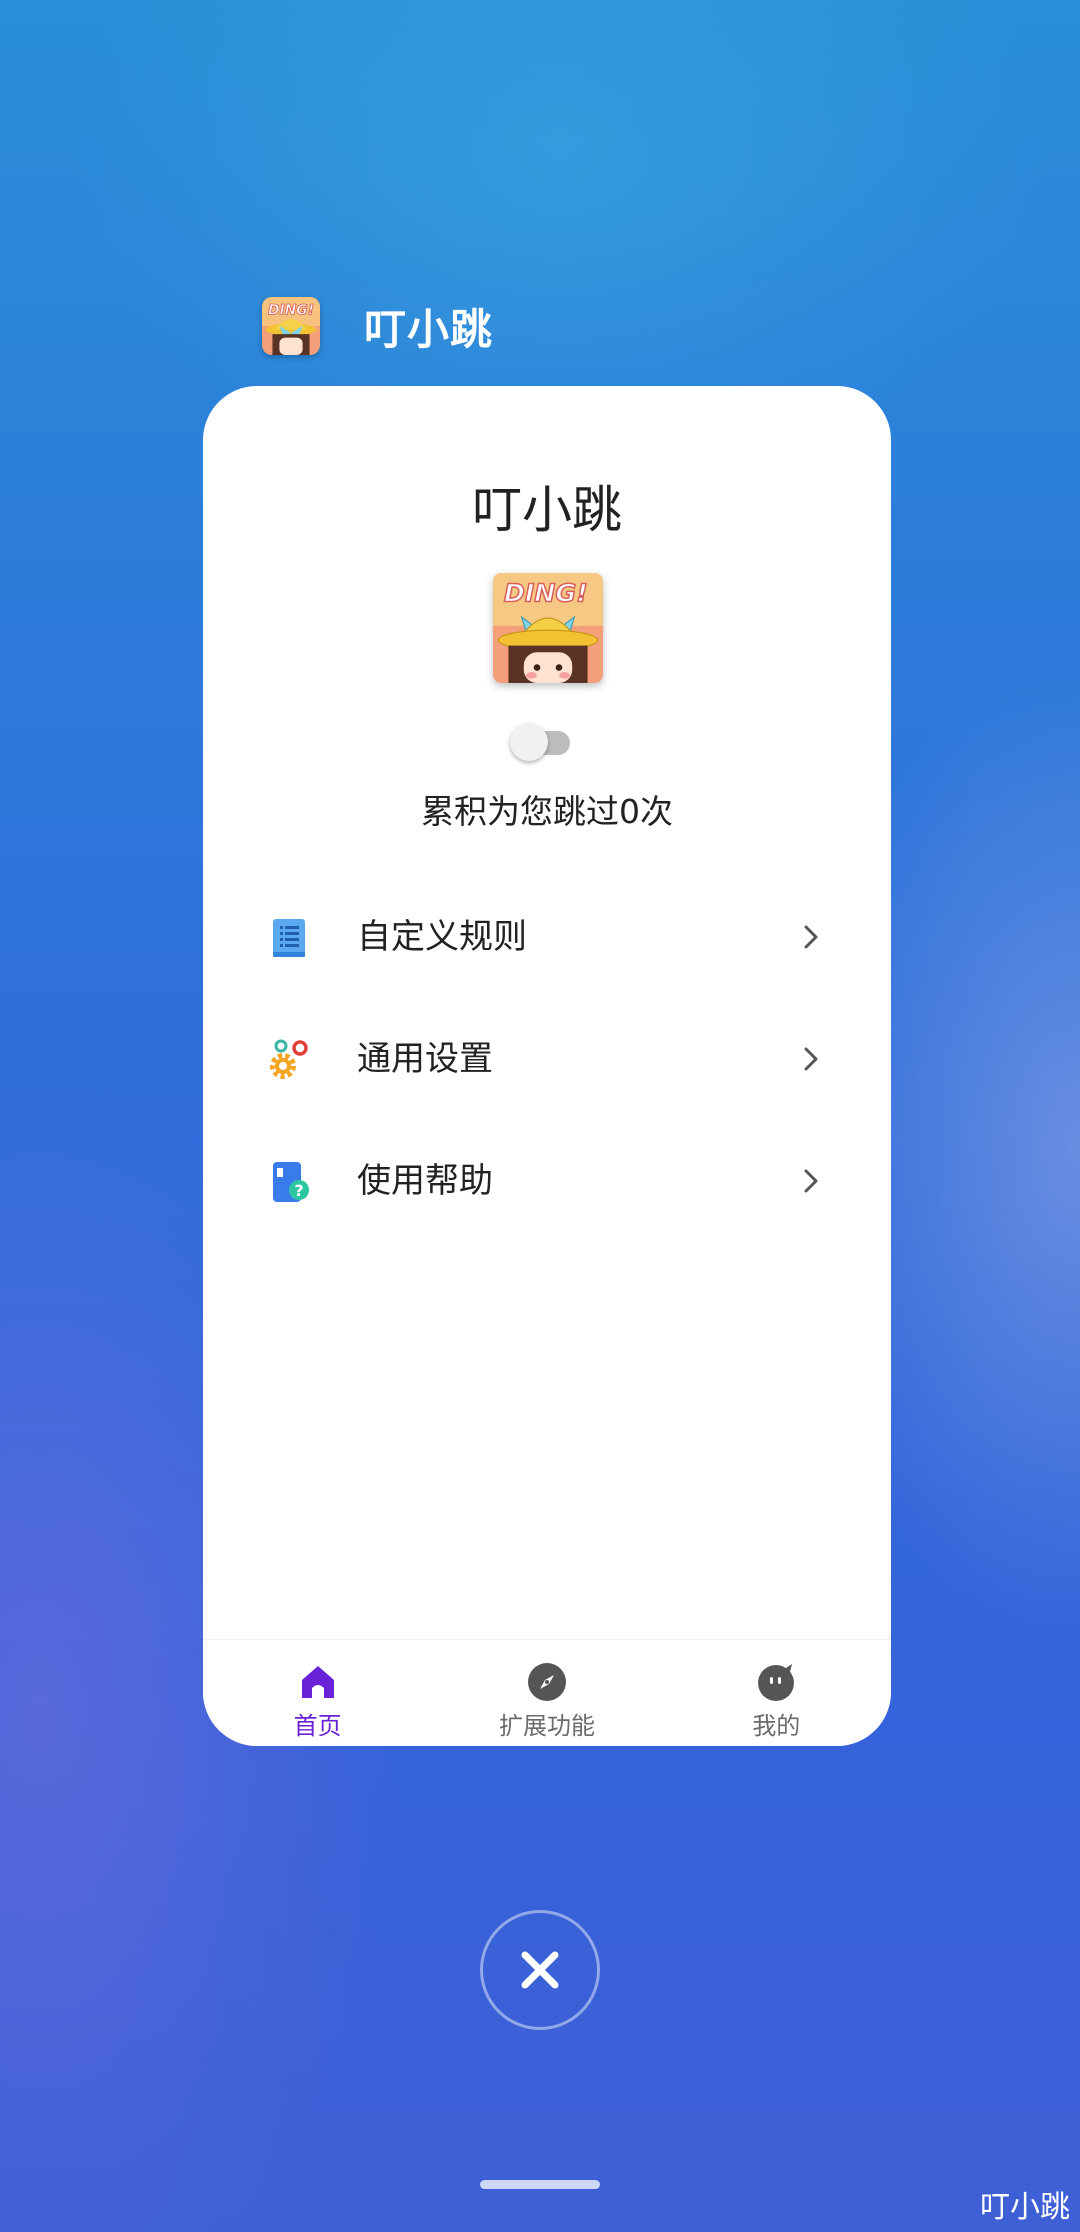 This screenshot has width=1080, height=2232. What do you see at coordinates (529, 742) in the screenshot?
I see `toggle-thumb` at bounding box center [529, 742].